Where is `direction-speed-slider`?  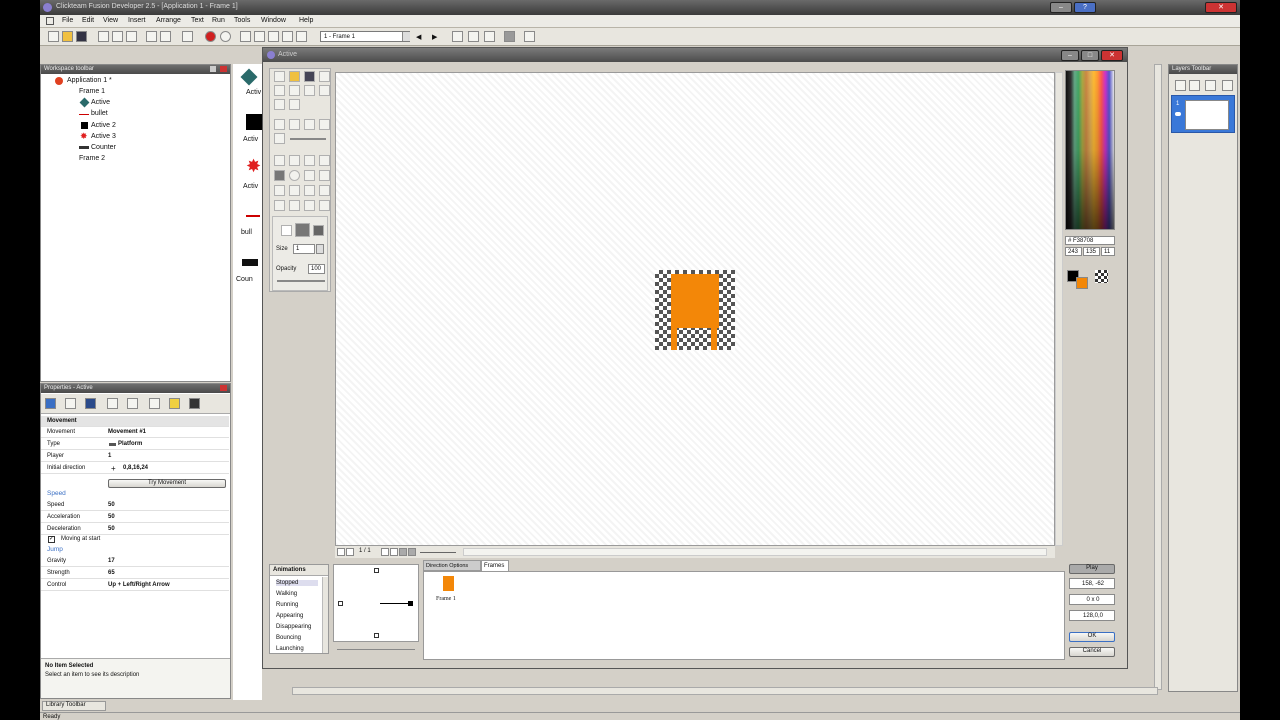
direction-speed-slider is located at coordinates (376, 649).